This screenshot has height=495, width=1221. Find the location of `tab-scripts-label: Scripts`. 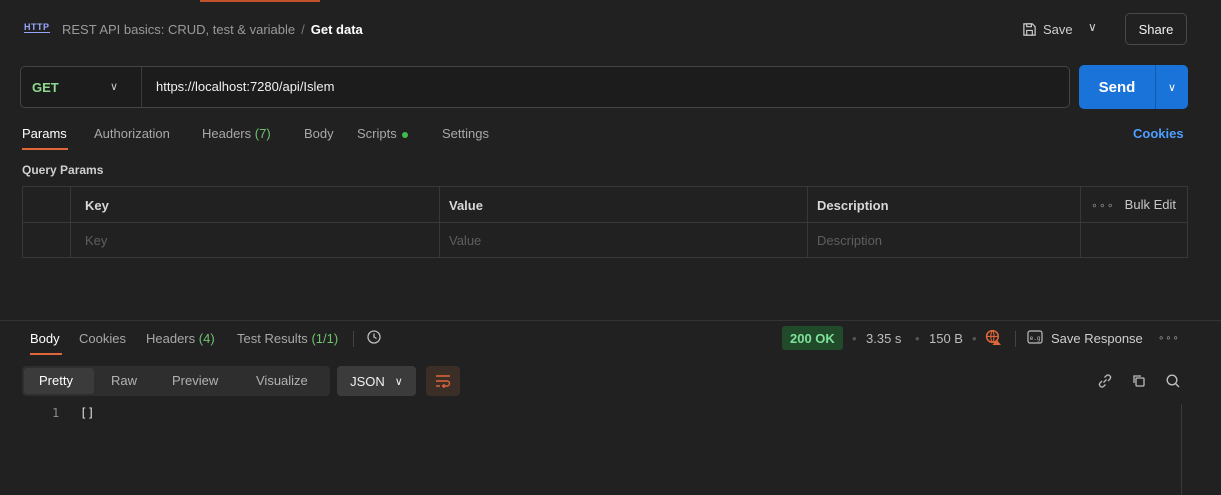

tab-scripts-label: Scripts is located at coordinates (377, 133).